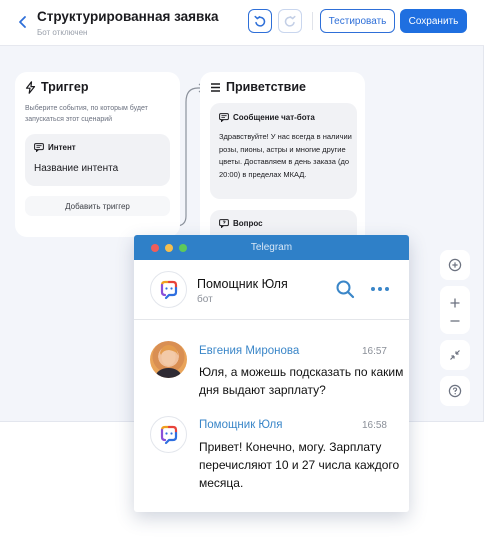 This screenshot has width=500, height=552. What do you see at coordinates (23, 22) in the screenshot?
I see `back-icon` at bounding box center [23, 22].